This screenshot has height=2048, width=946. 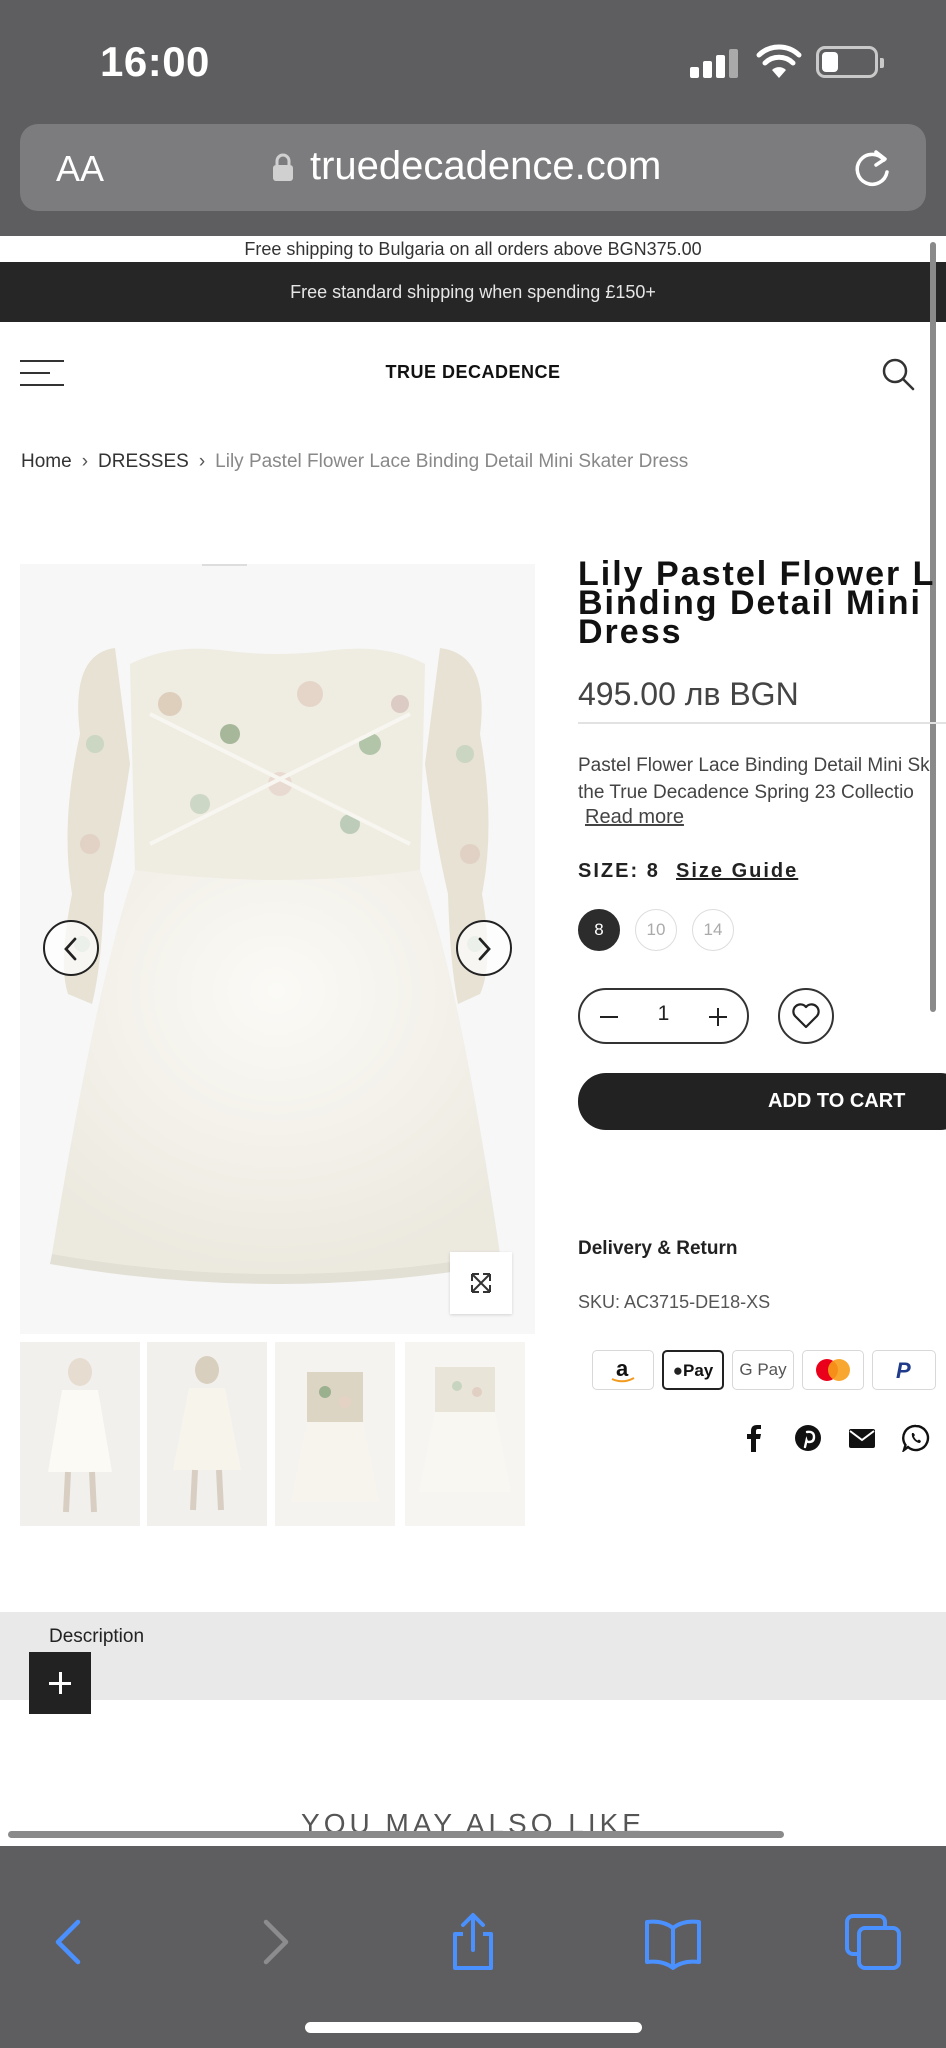 I want to click on expand-icon, so click(x=481, y=1283).